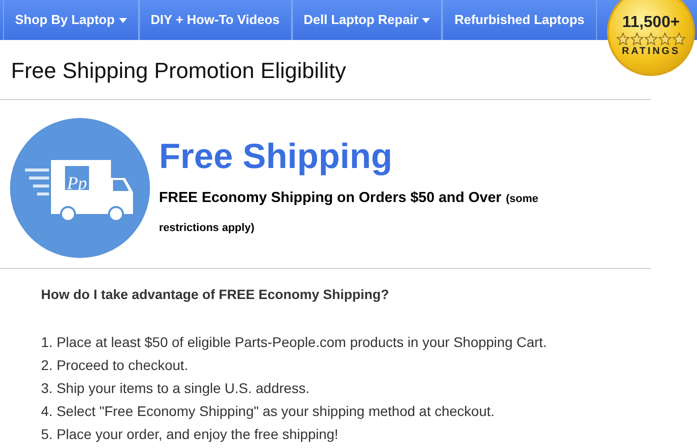  What do you see at coordinates (115, 366) in the screenshot?
I see `step-text: 2. Proceed to checkout.` at bounding box center [115, 366].